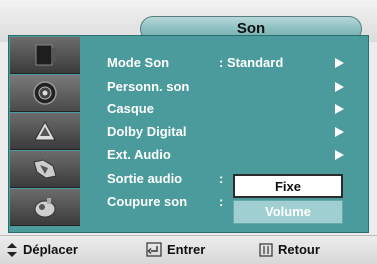 This screenshot has height=264, width=377. I want to click on sidebar-item-sound, so click(45, 93).